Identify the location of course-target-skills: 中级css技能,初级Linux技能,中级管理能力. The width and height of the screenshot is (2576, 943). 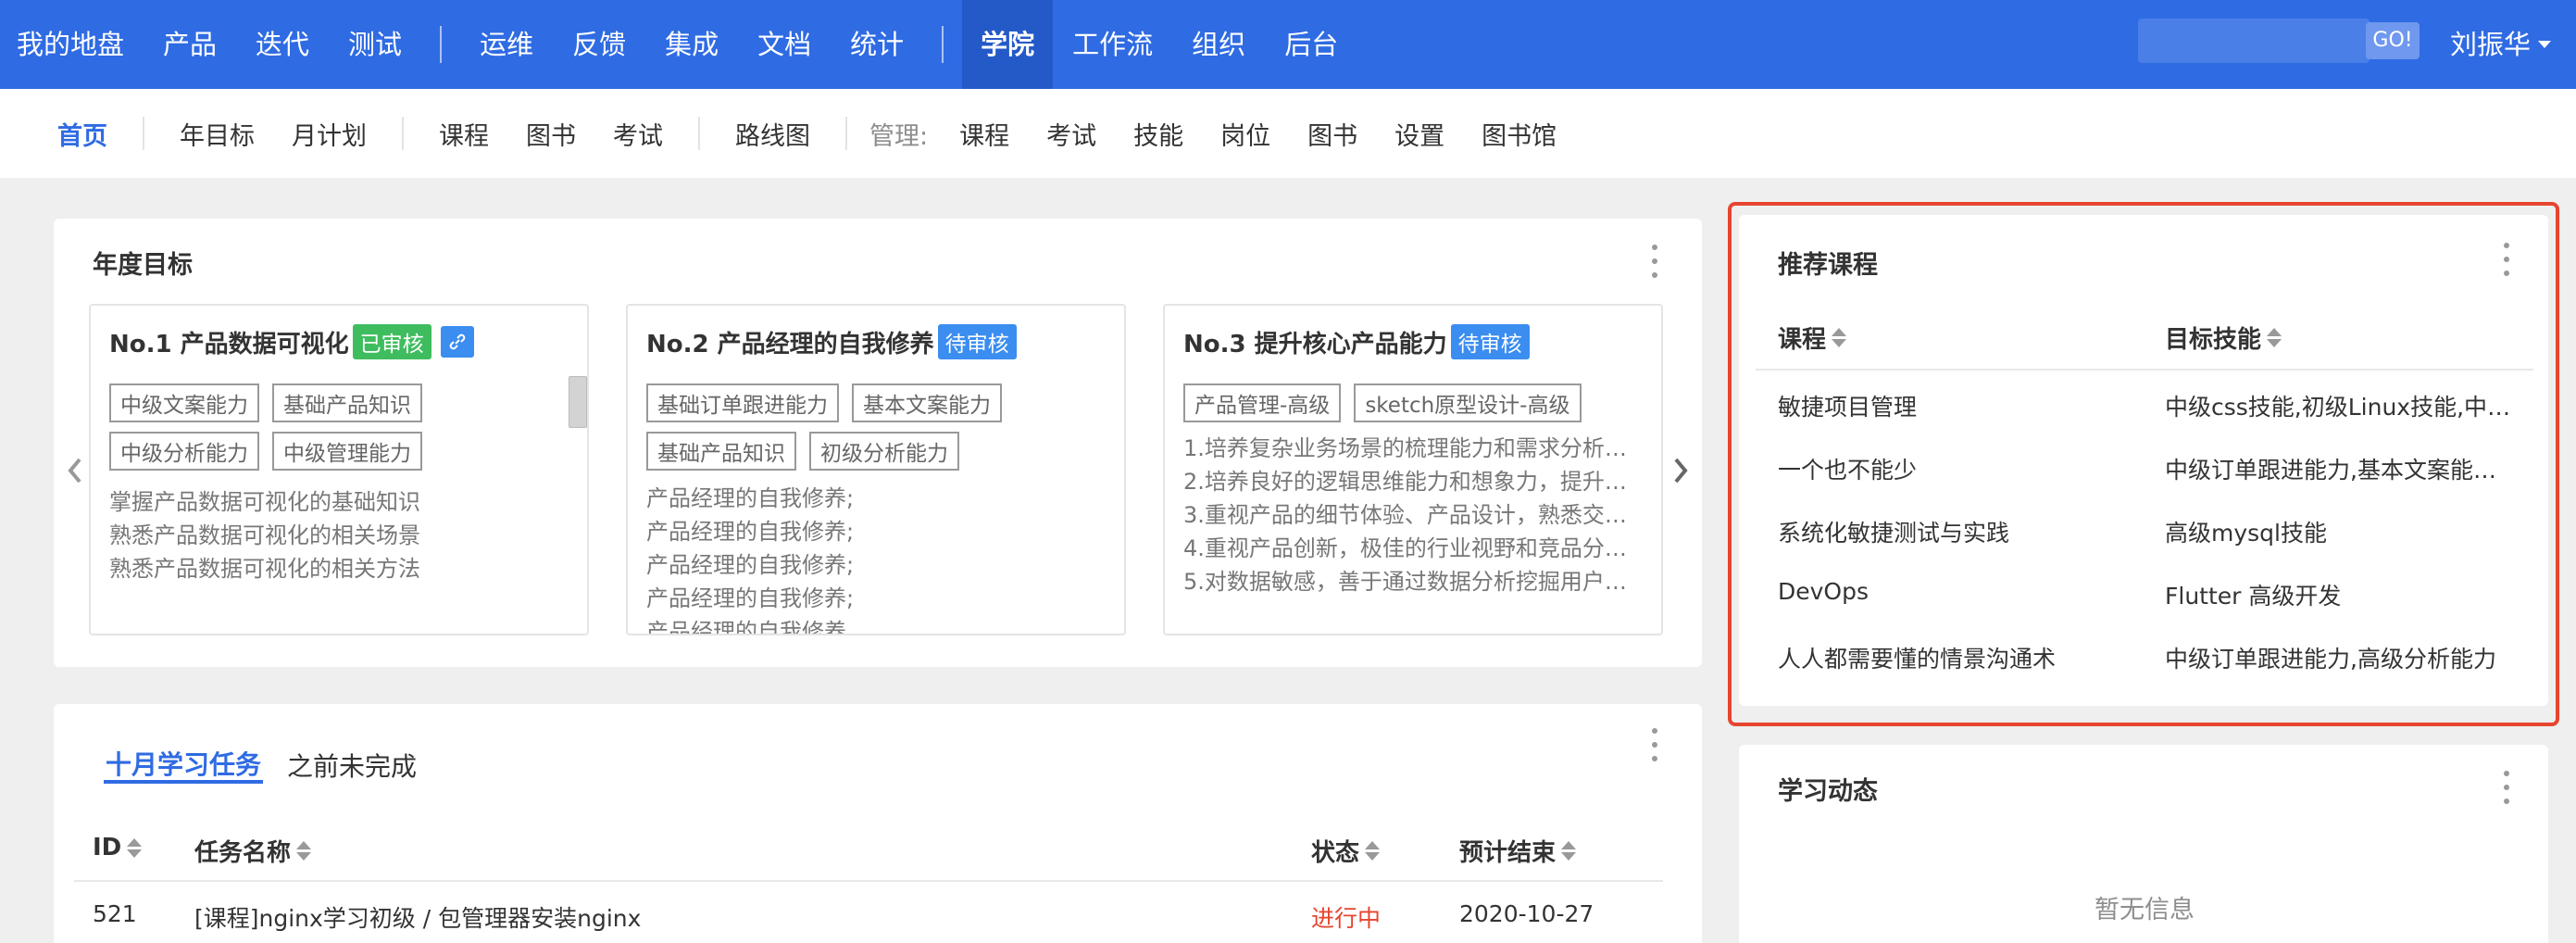
(2341, 407).